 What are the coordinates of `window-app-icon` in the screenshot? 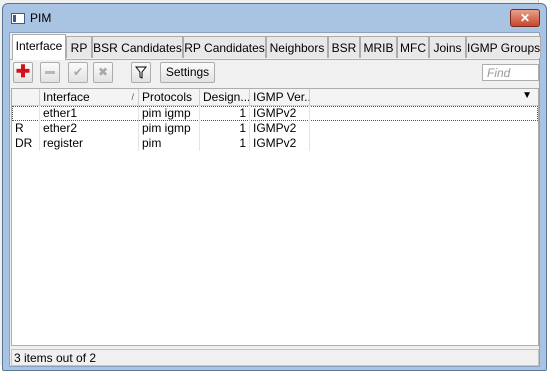 It's located at (18, 18).